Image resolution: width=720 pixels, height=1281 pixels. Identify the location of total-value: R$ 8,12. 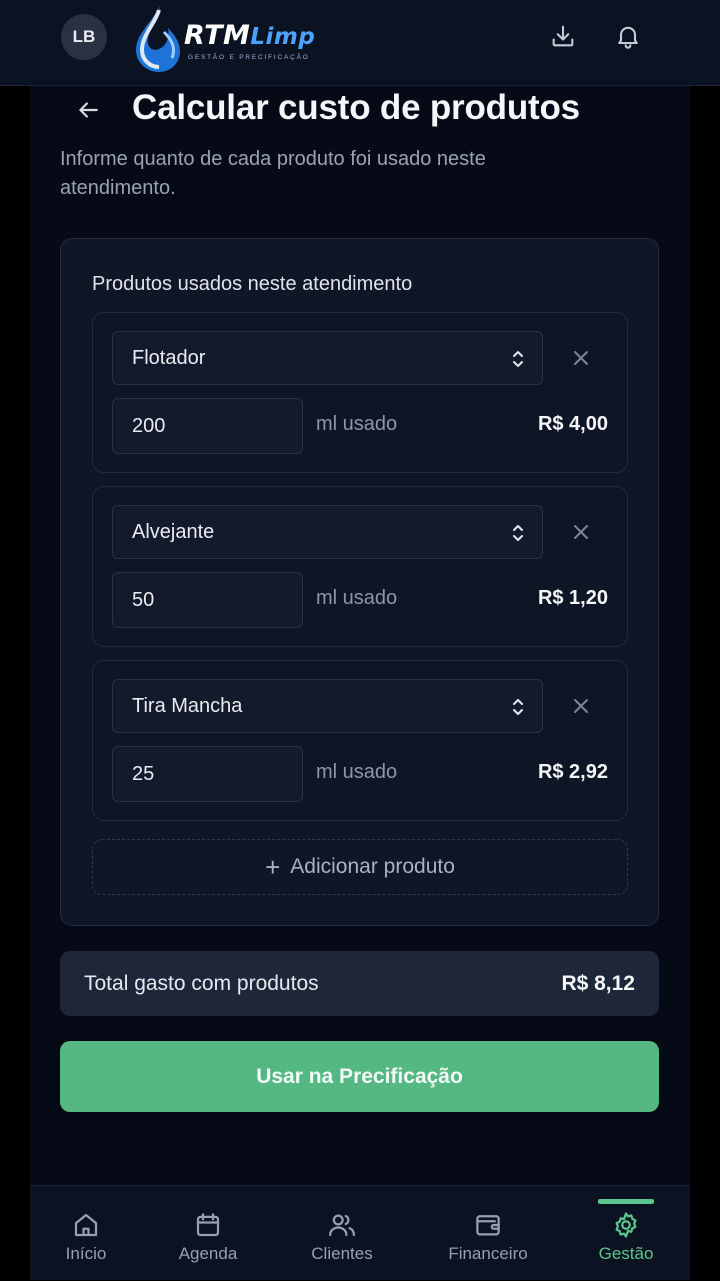
(598, 983).